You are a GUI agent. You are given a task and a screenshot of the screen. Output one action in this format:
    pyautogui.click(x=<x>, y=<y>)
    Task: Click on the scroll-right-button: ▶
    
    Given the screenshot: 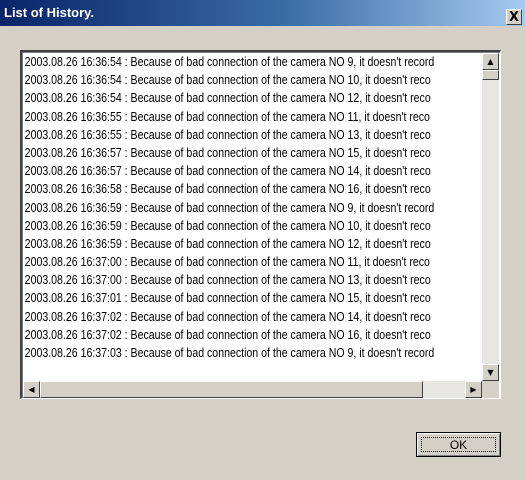 What is the action you would take?
    pyautogui.click(x=473, y=389)
    